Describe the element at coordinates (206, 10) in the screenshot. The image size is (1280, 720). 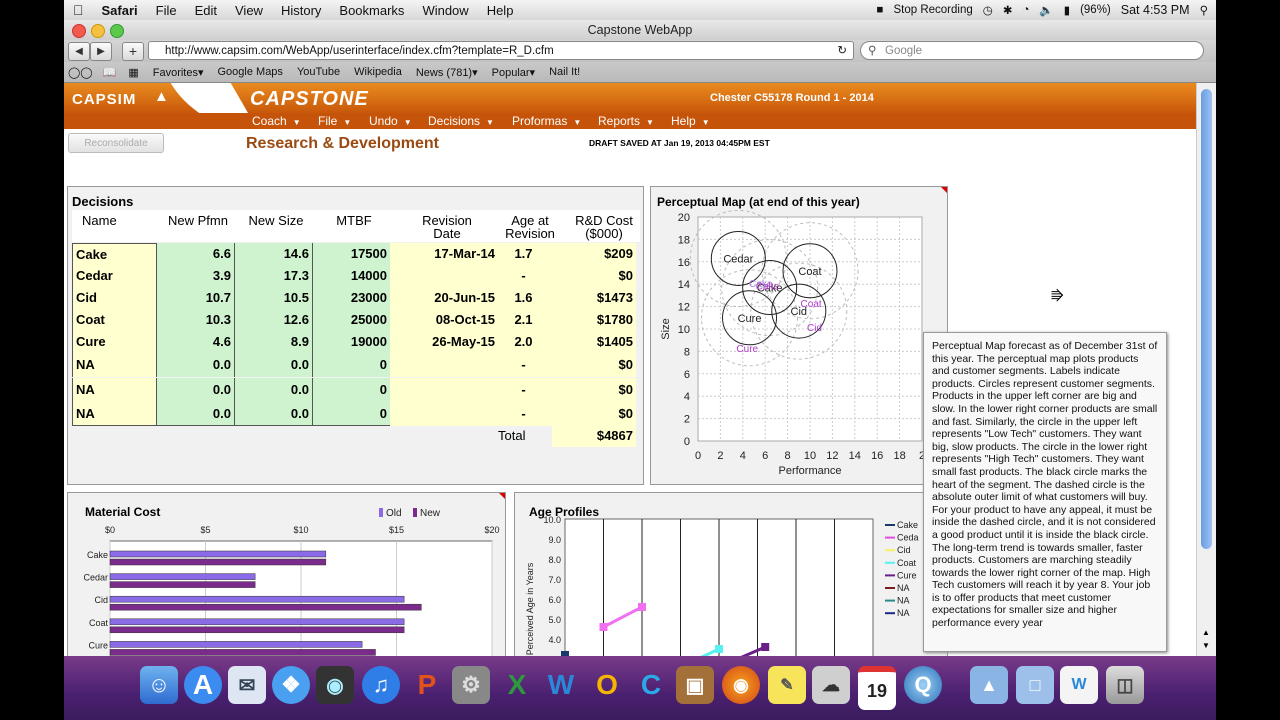
I see `menu-edit: Edit` at that location.